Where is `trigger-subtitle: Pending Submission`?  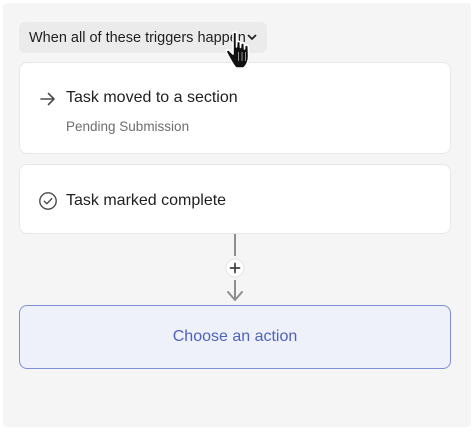
trigger-subtitle: Pending Submission is located at coordinates (128, 126).